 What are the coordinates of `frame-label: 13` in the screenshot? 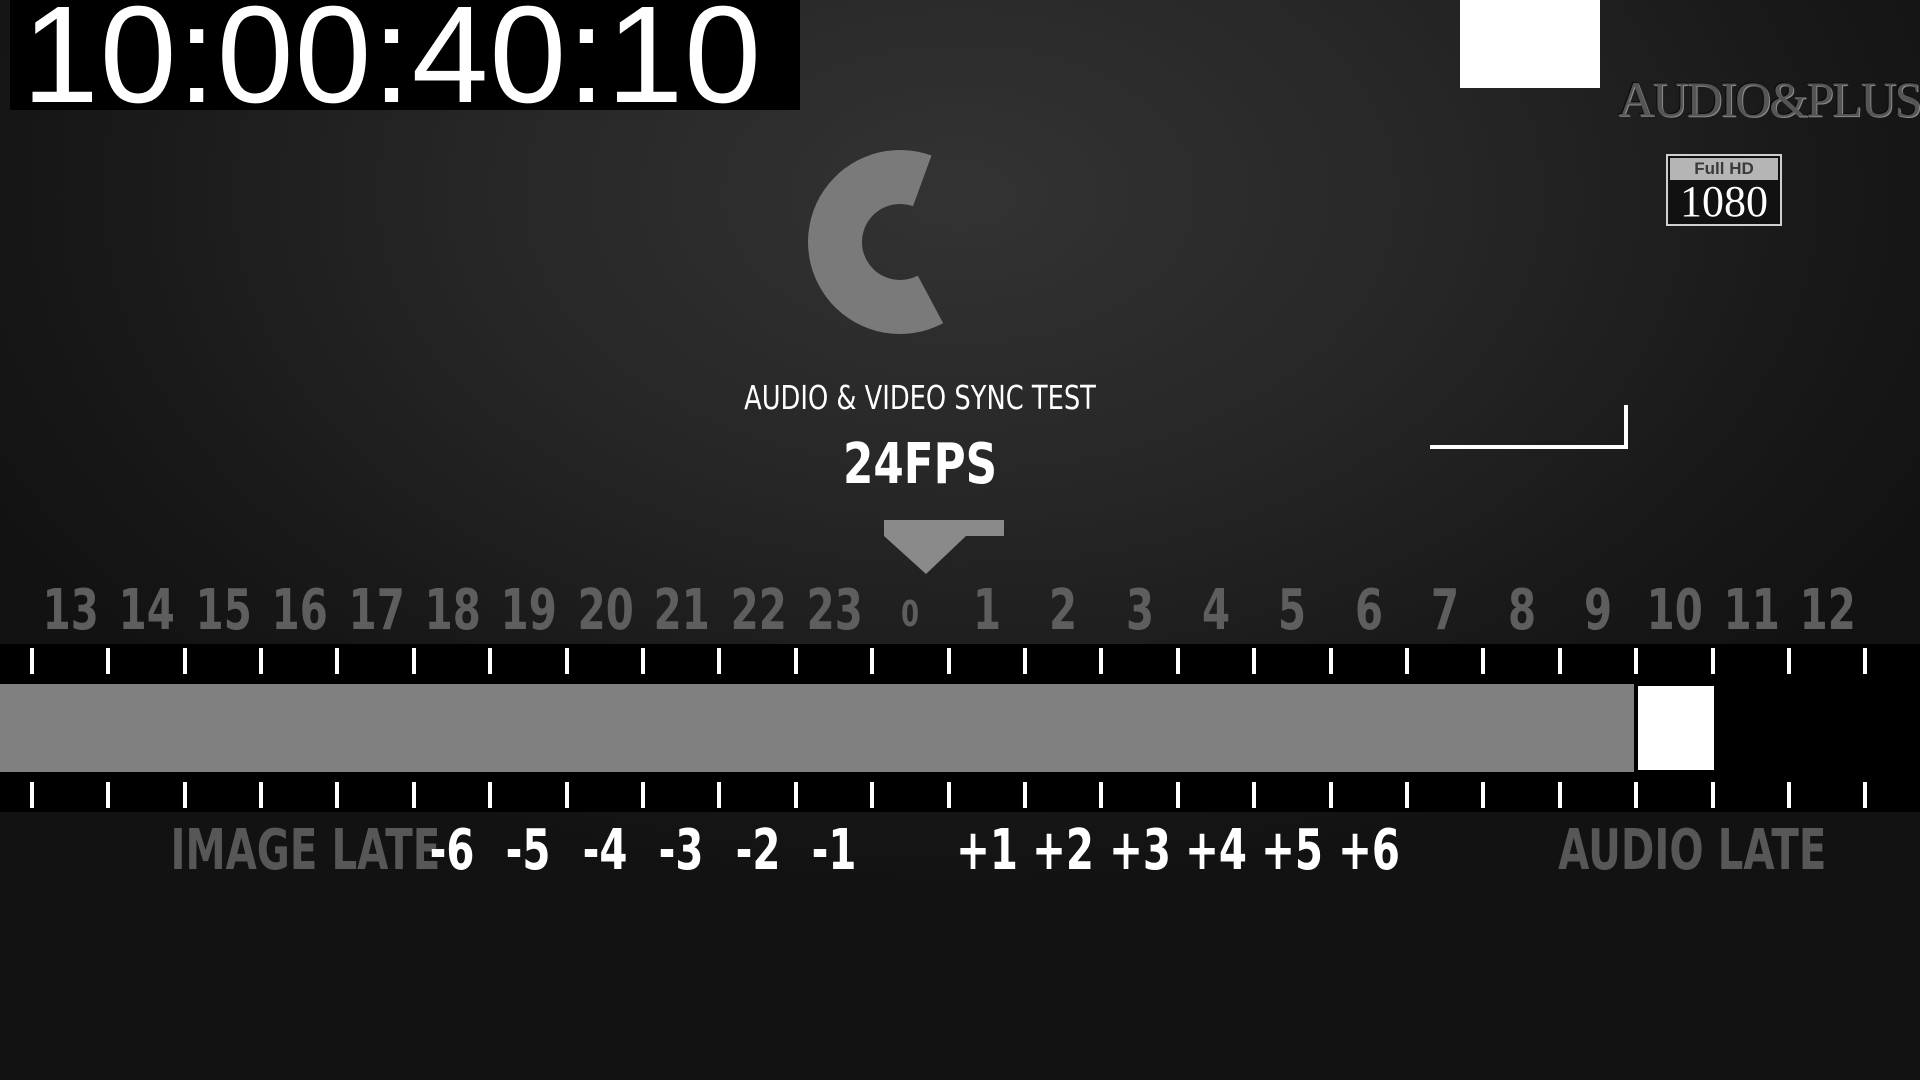 It's located at (70, 610).